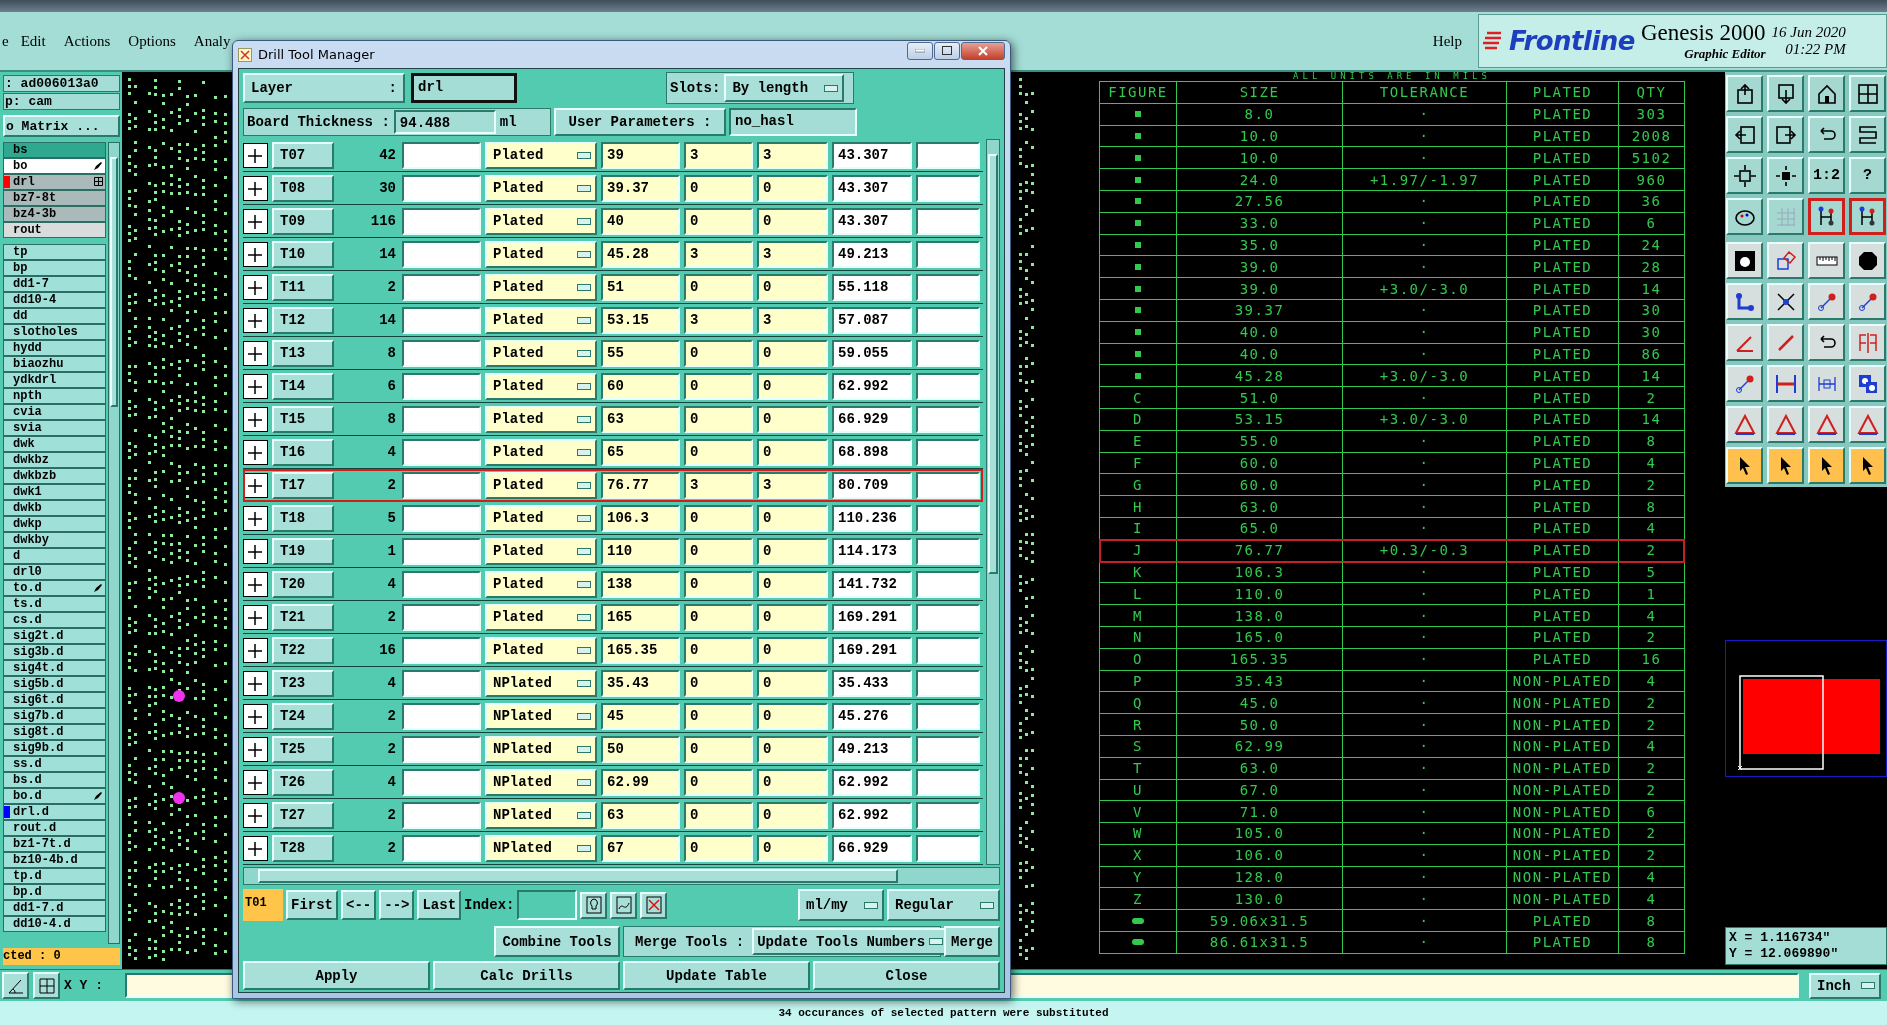  Describe the element at coordinates (1138, 485) in the screenshot. I see `table-cell: G` at that location.